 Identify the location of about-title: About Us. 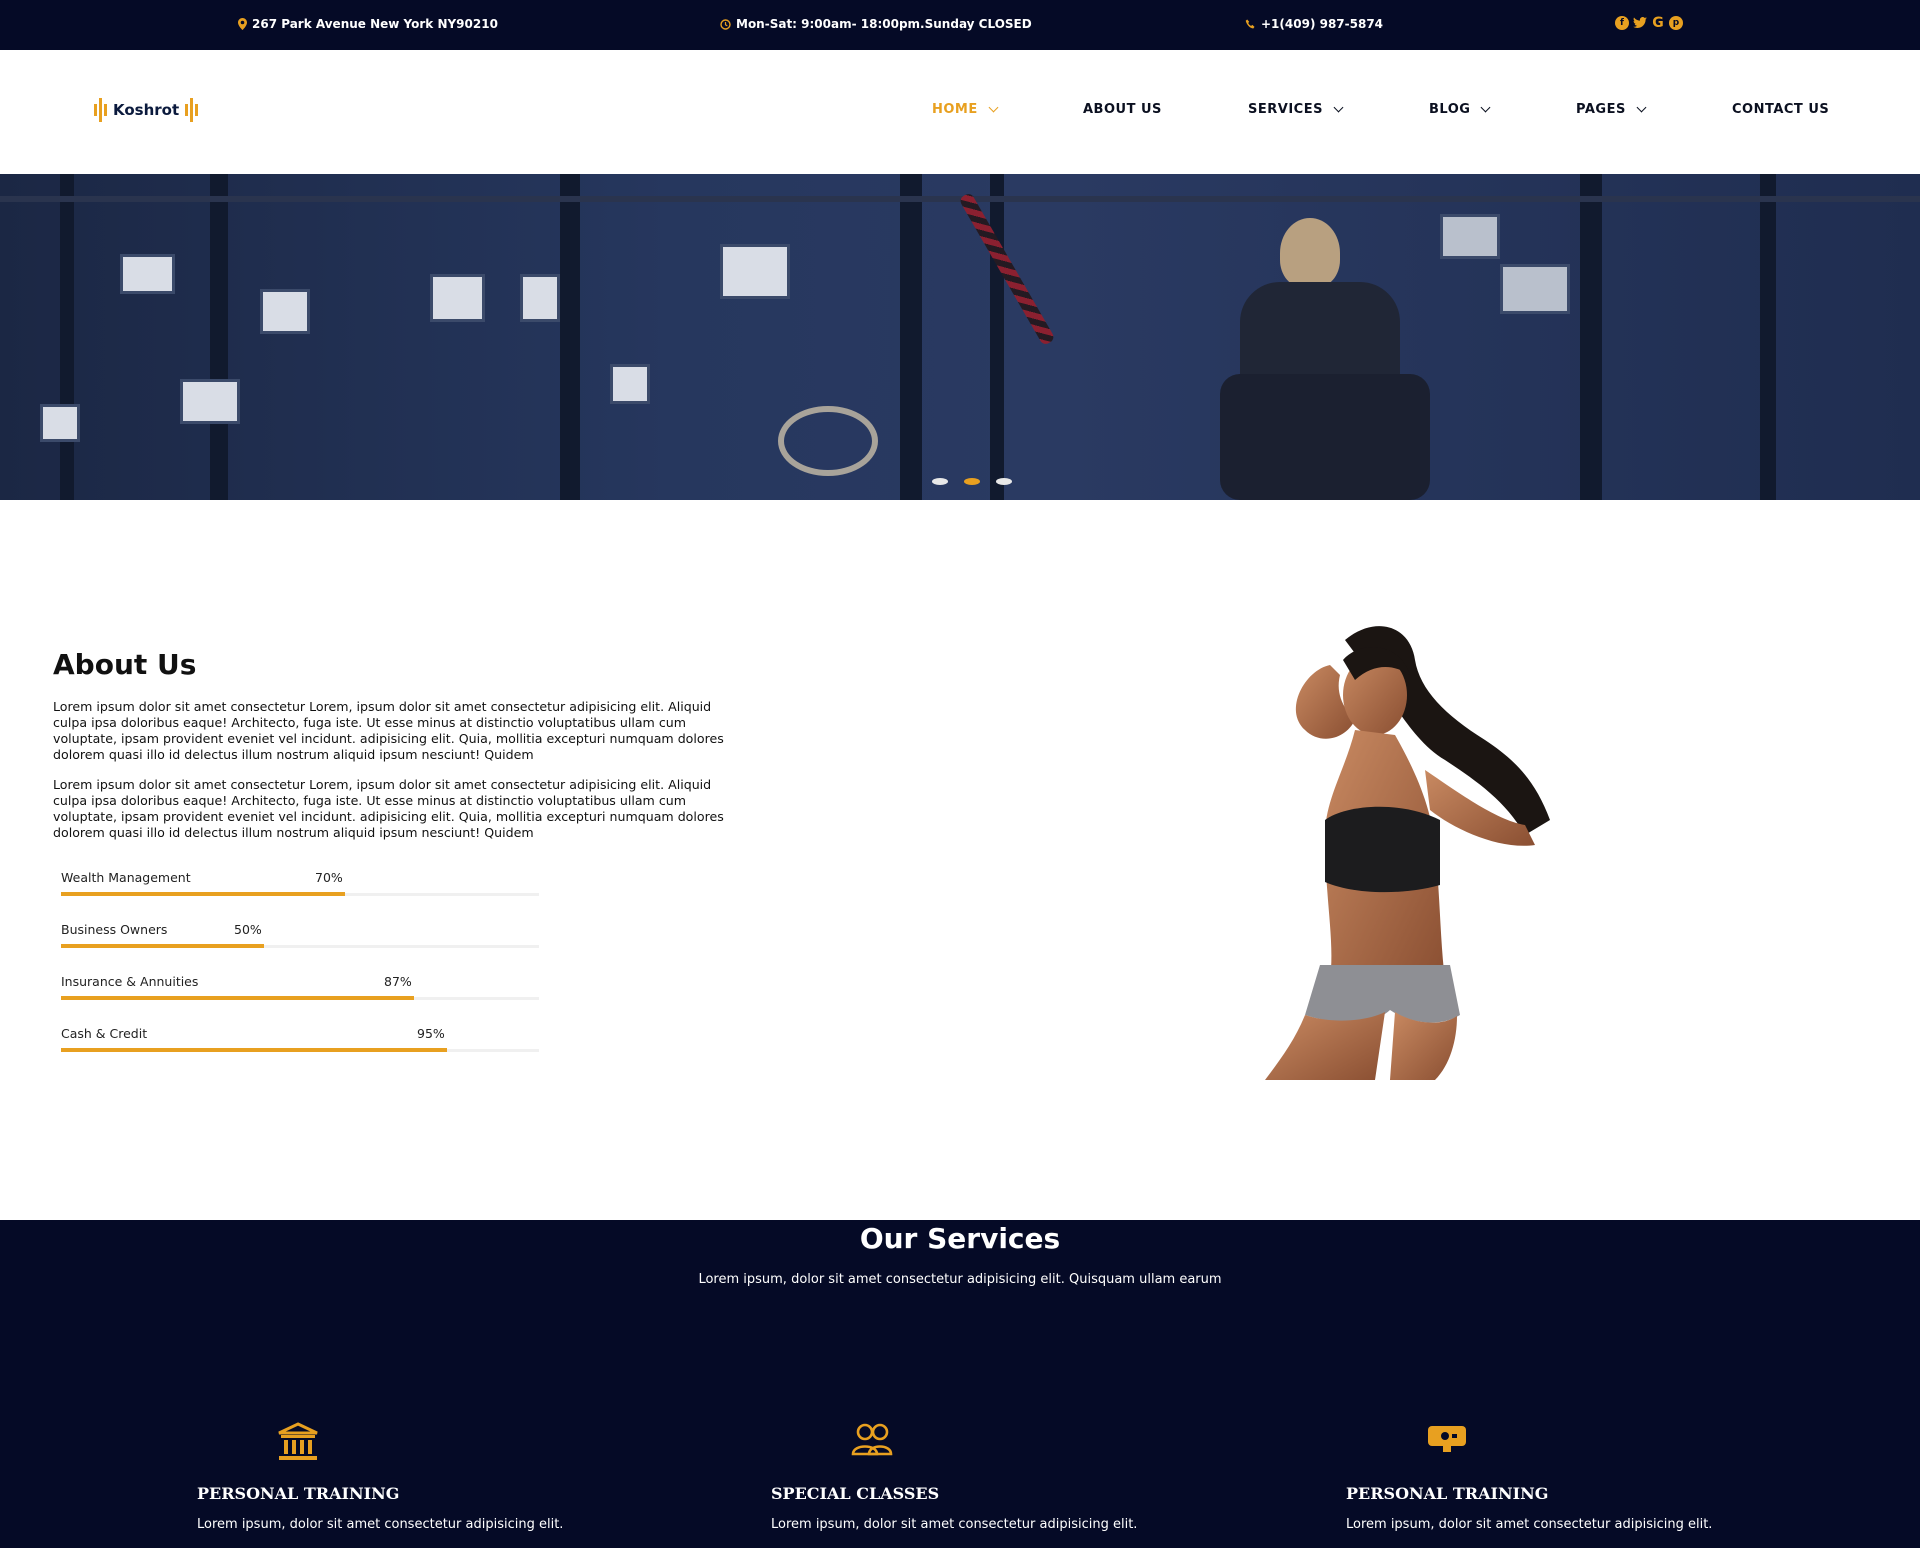
(125, 664).